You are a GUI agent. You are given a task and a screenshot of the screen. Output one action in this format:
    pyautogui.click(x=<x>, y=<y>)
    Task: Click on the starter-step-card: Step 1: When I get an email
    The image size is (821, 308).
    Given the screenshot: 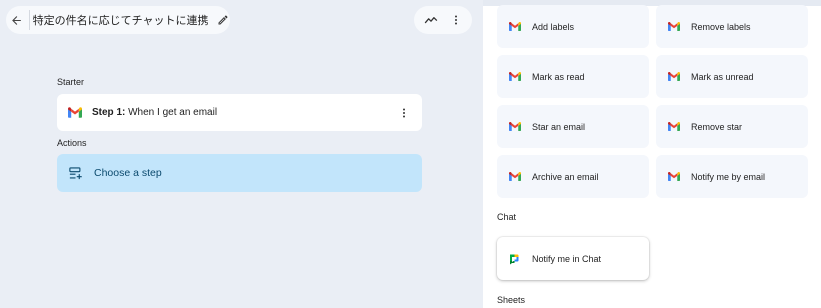 What is the action you would take?
    pyautogui.click(x=239, y=112)
    